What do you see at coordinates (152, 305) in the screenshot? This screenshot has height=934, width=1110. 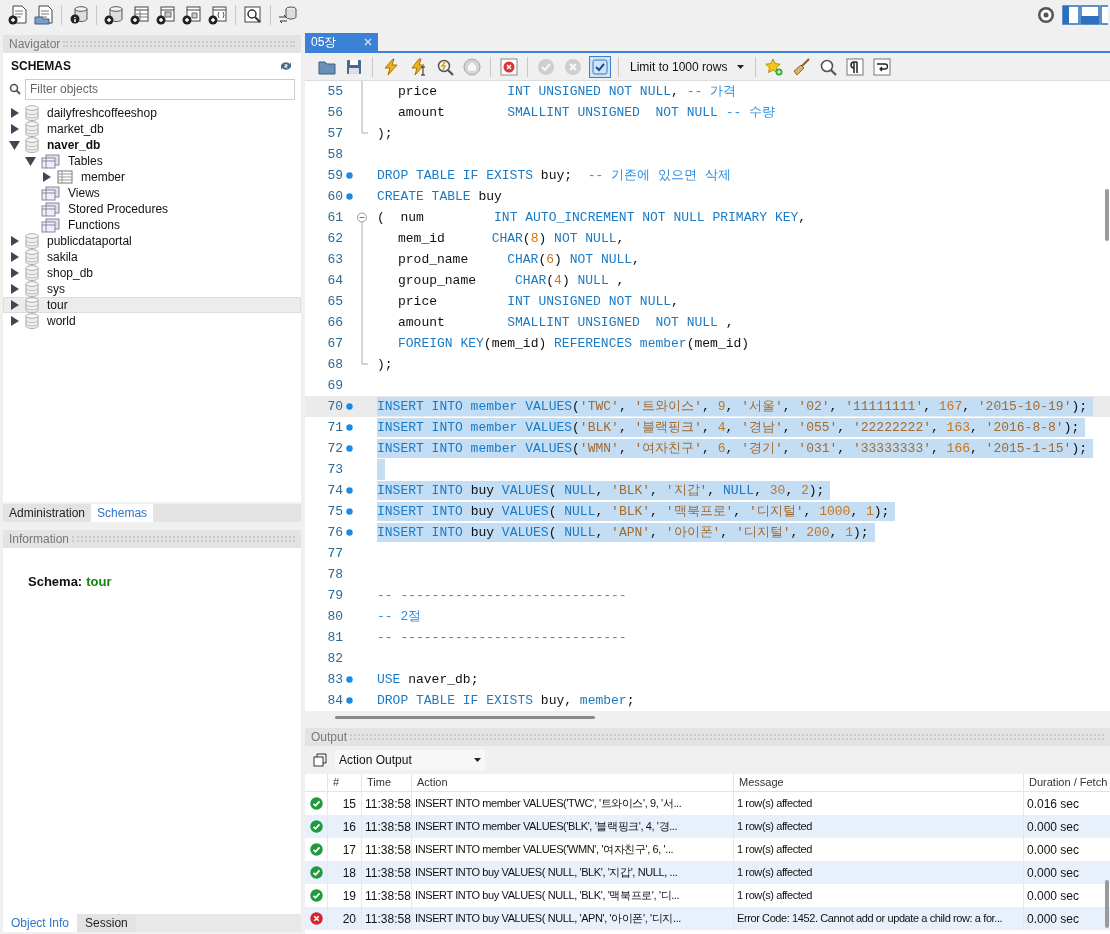 I see `tree-item: tour` at bounding box center [152, 305].